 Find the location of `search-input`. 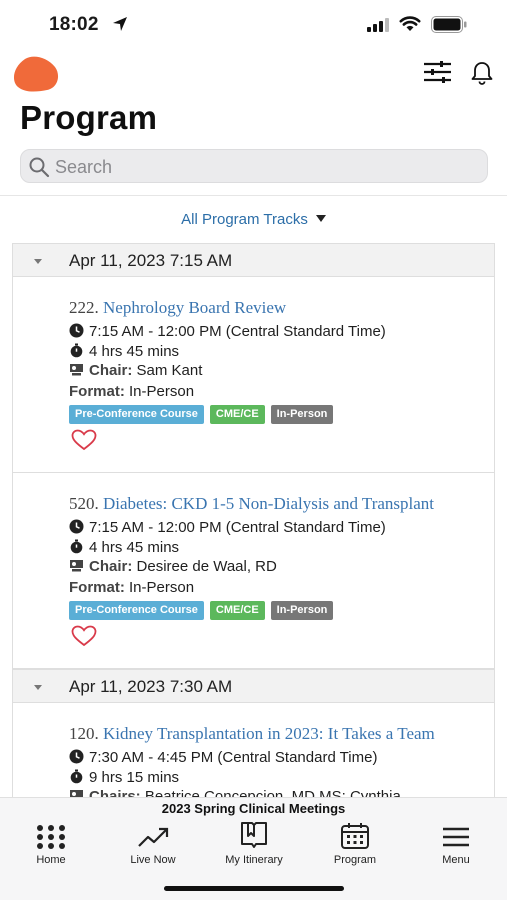

search-input is located at coordinates (265, 167).